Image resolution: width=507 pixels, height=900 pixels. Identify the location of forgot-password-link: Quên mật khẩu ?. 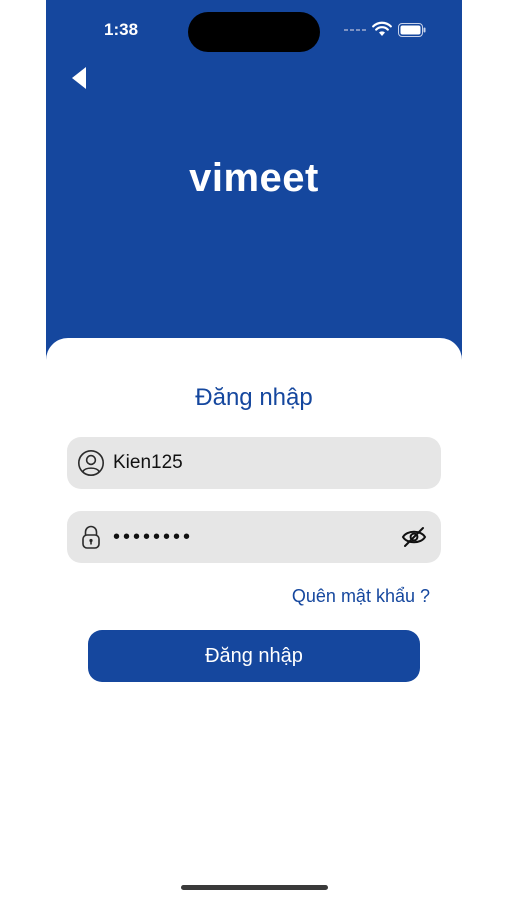
(340, 596).